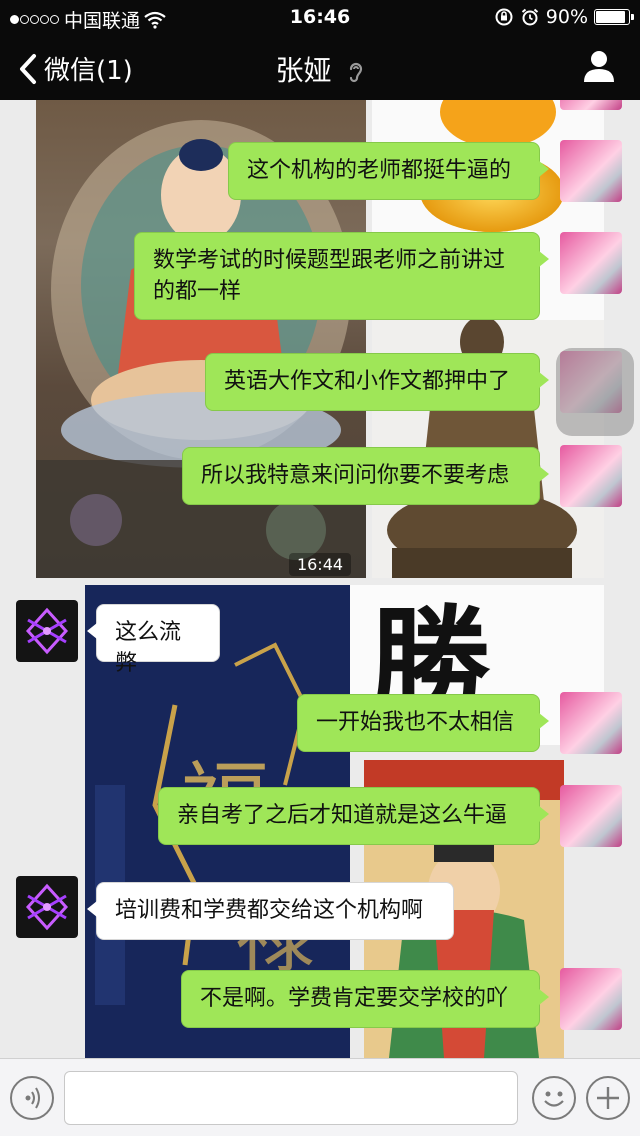 The width and height of the screenshot is (640, 1136). What do you see at coordinates (291, 1098) in the screenshot?
I see `message-input` at bounding box center [291, 1098].